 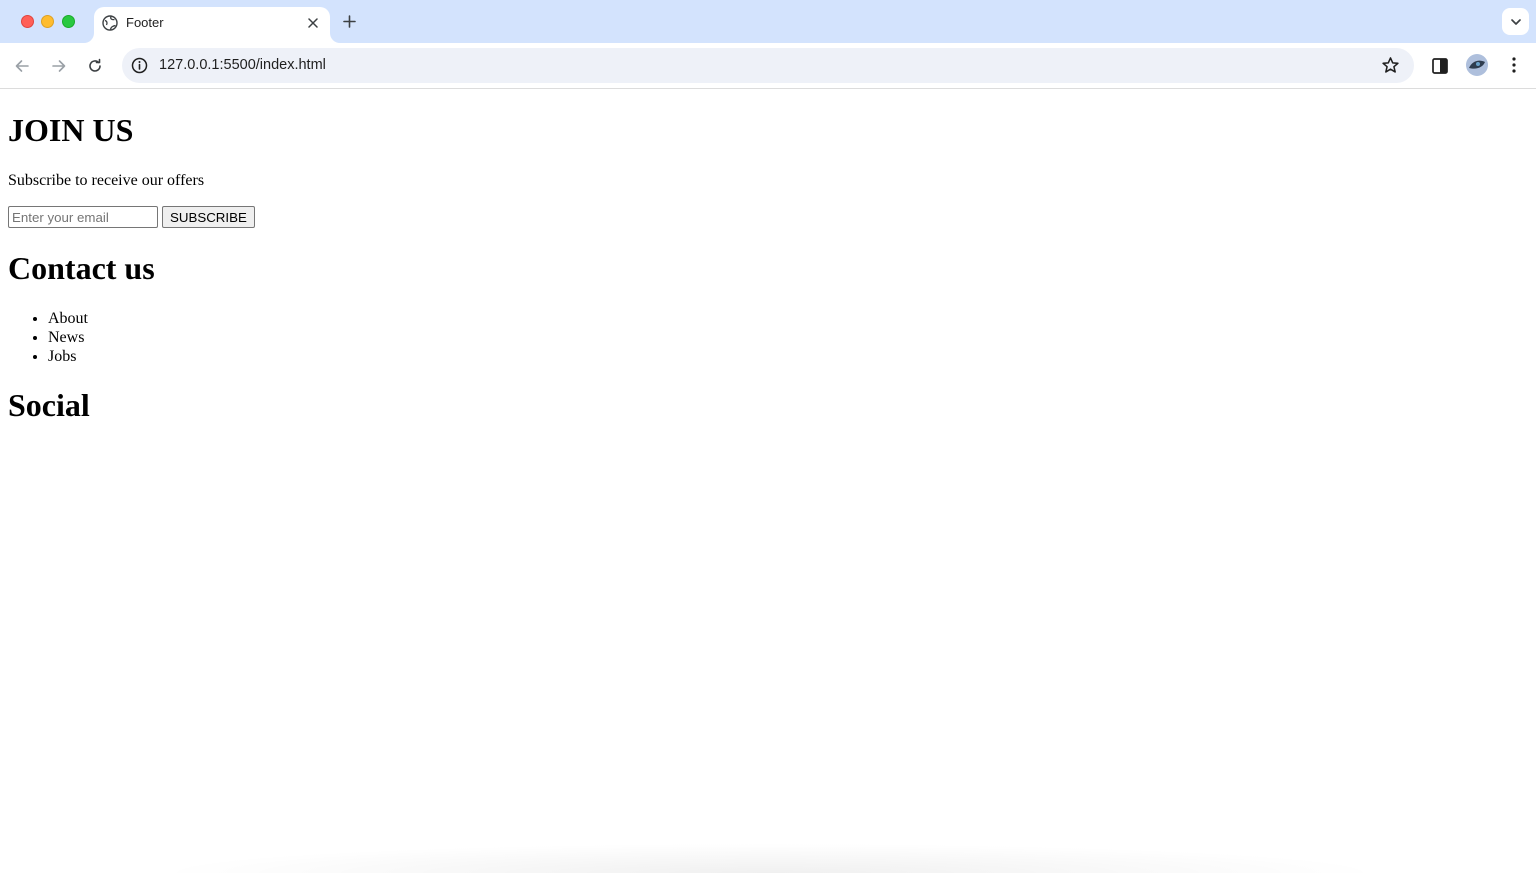 I want to click on kebab-menu-icon, so click(x=1514, y=65).